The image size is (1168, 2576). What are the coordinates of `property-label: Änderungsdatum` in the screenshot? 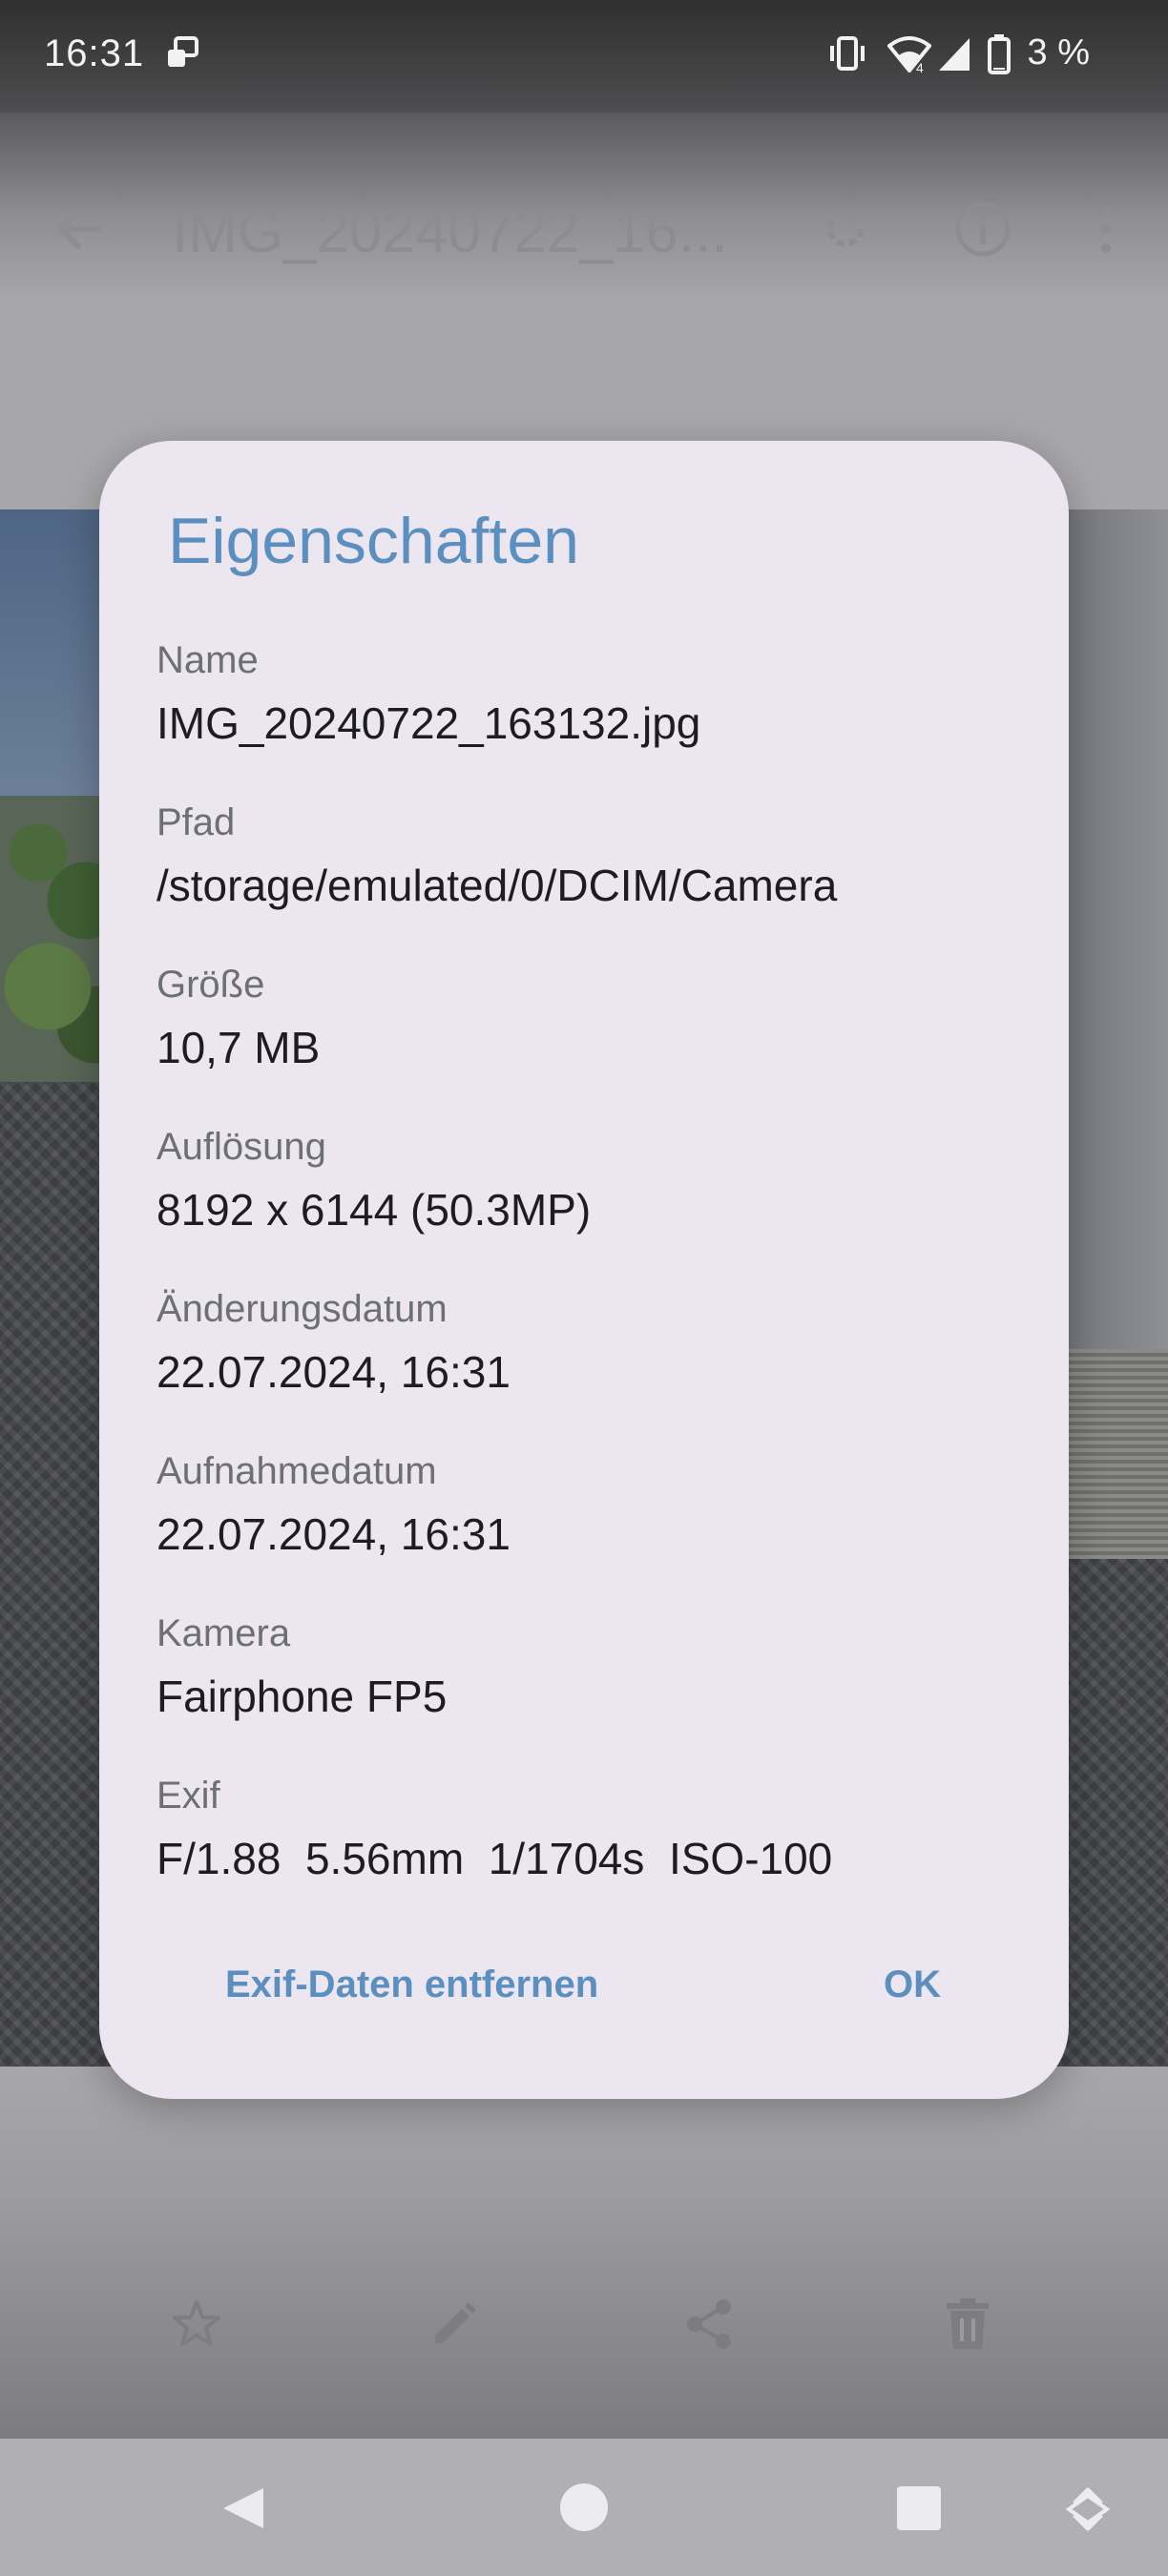 It's located at (302, 1309).